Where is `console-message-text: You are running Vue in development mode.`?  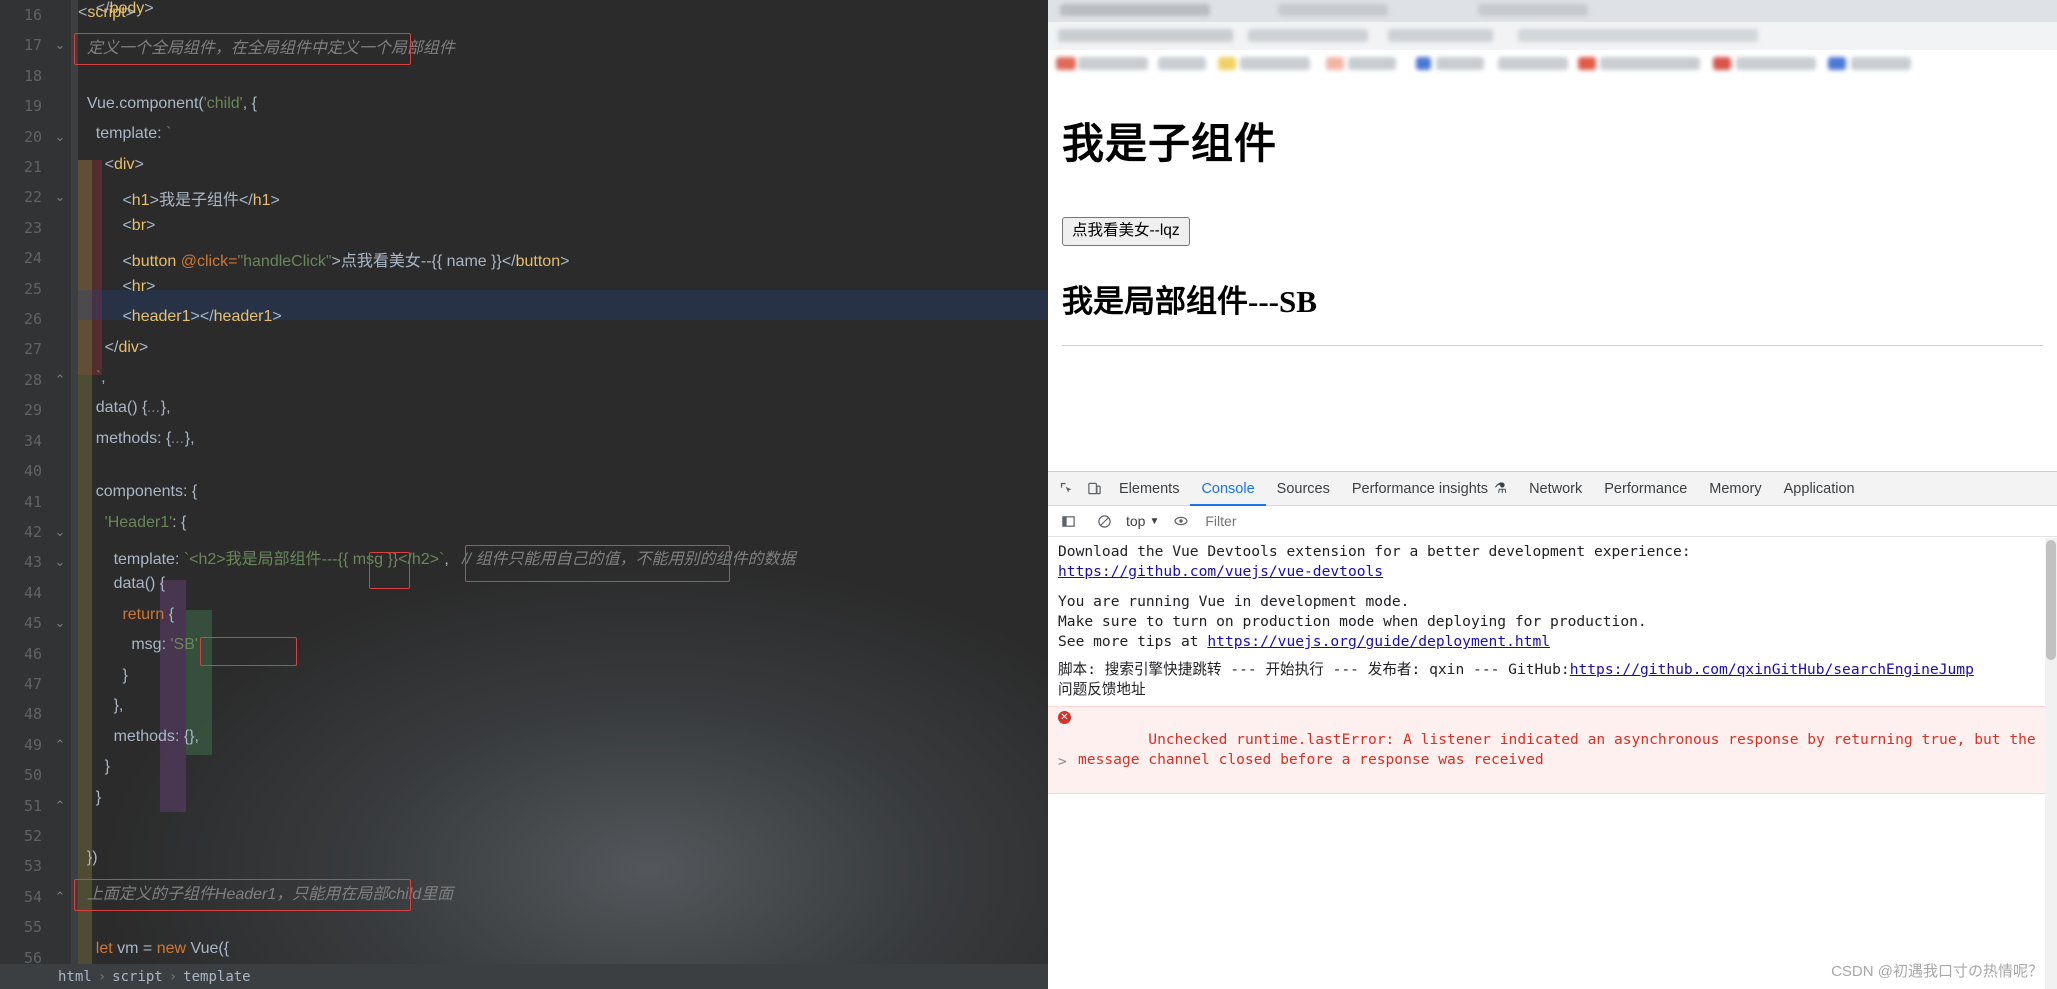 console-message-text: You are running Vue in development mode. is located at coordinates (1234, 601).